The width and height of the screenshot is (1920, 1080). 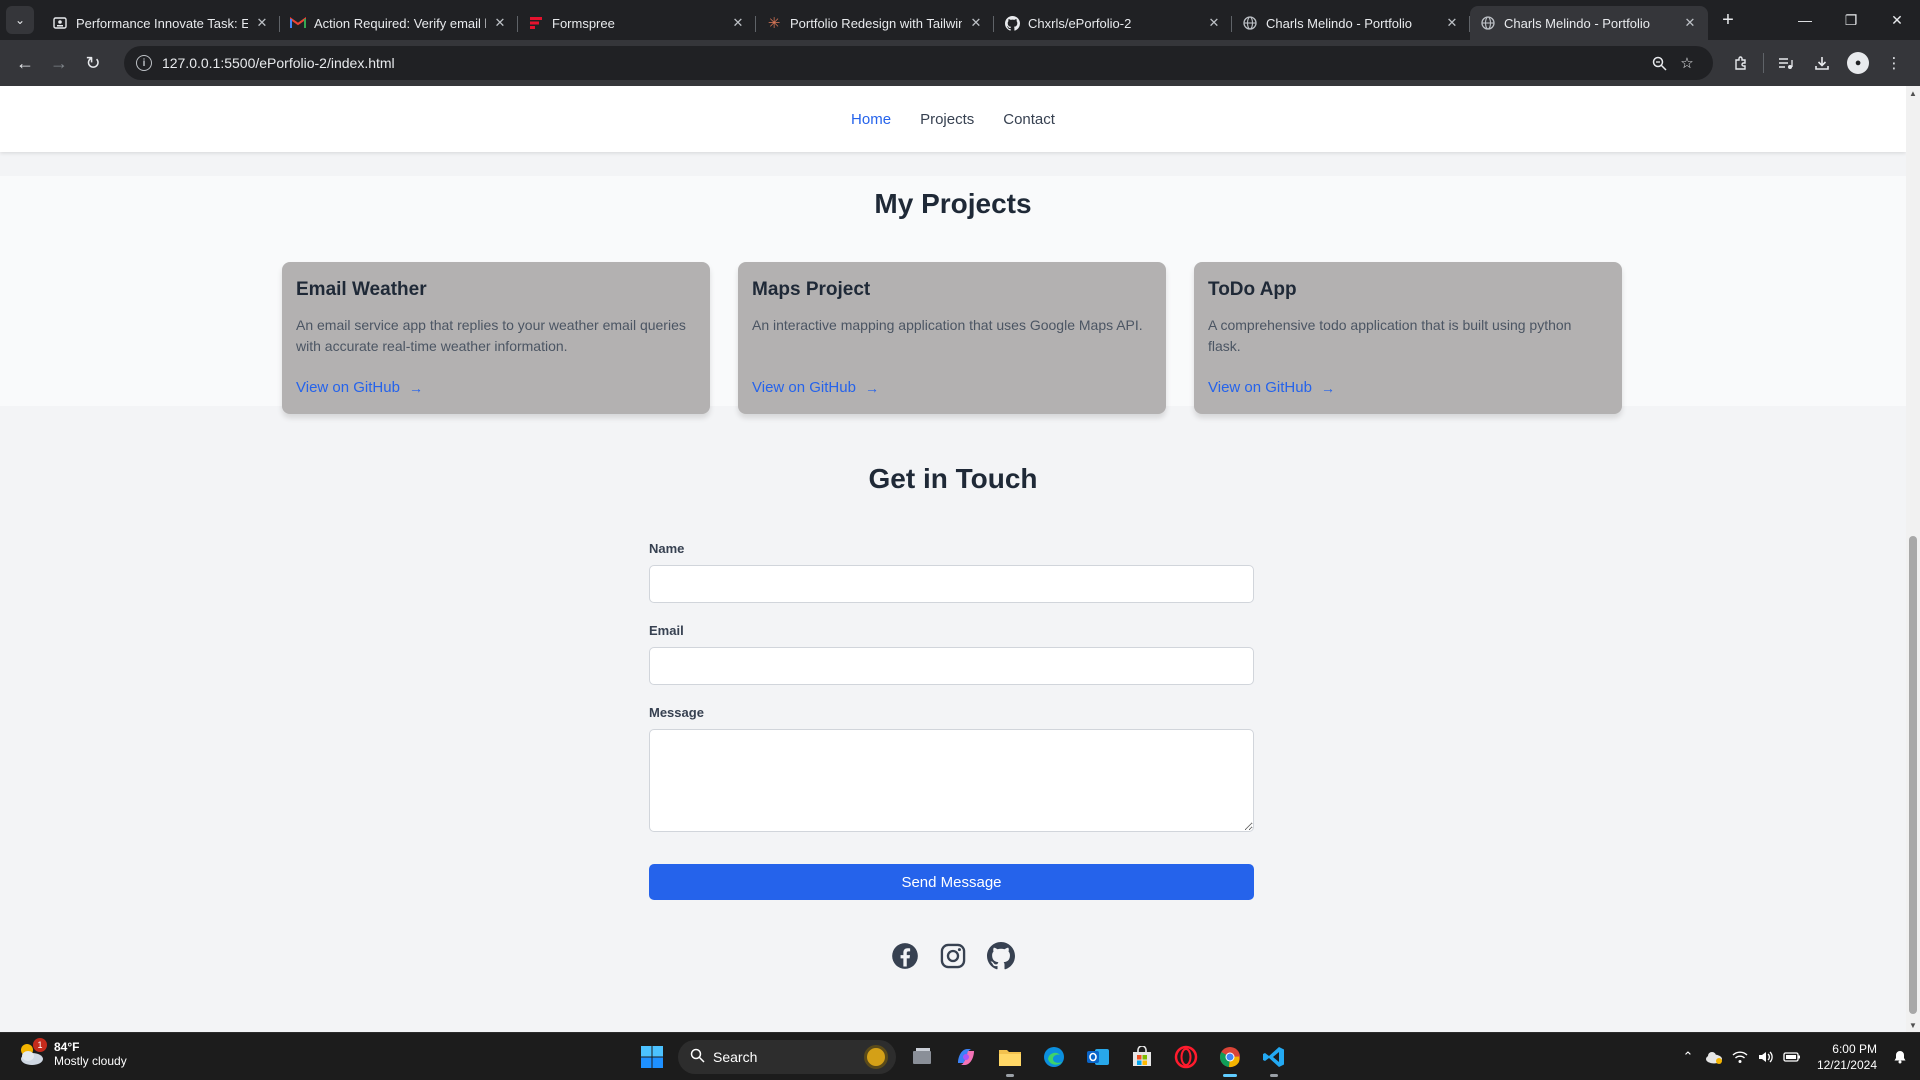 I want to click on avatar-icon: ●, so click(x=1858, y=63).